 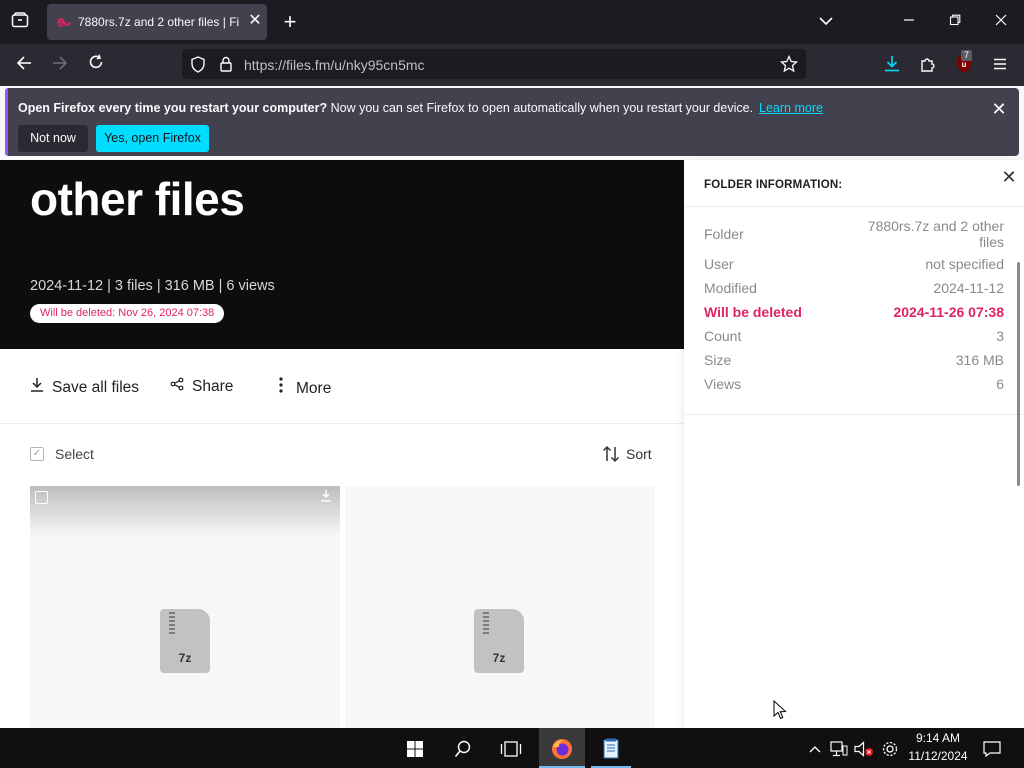 I want to click on save-all-files-button: Save all files, so click(x=83, y=387).